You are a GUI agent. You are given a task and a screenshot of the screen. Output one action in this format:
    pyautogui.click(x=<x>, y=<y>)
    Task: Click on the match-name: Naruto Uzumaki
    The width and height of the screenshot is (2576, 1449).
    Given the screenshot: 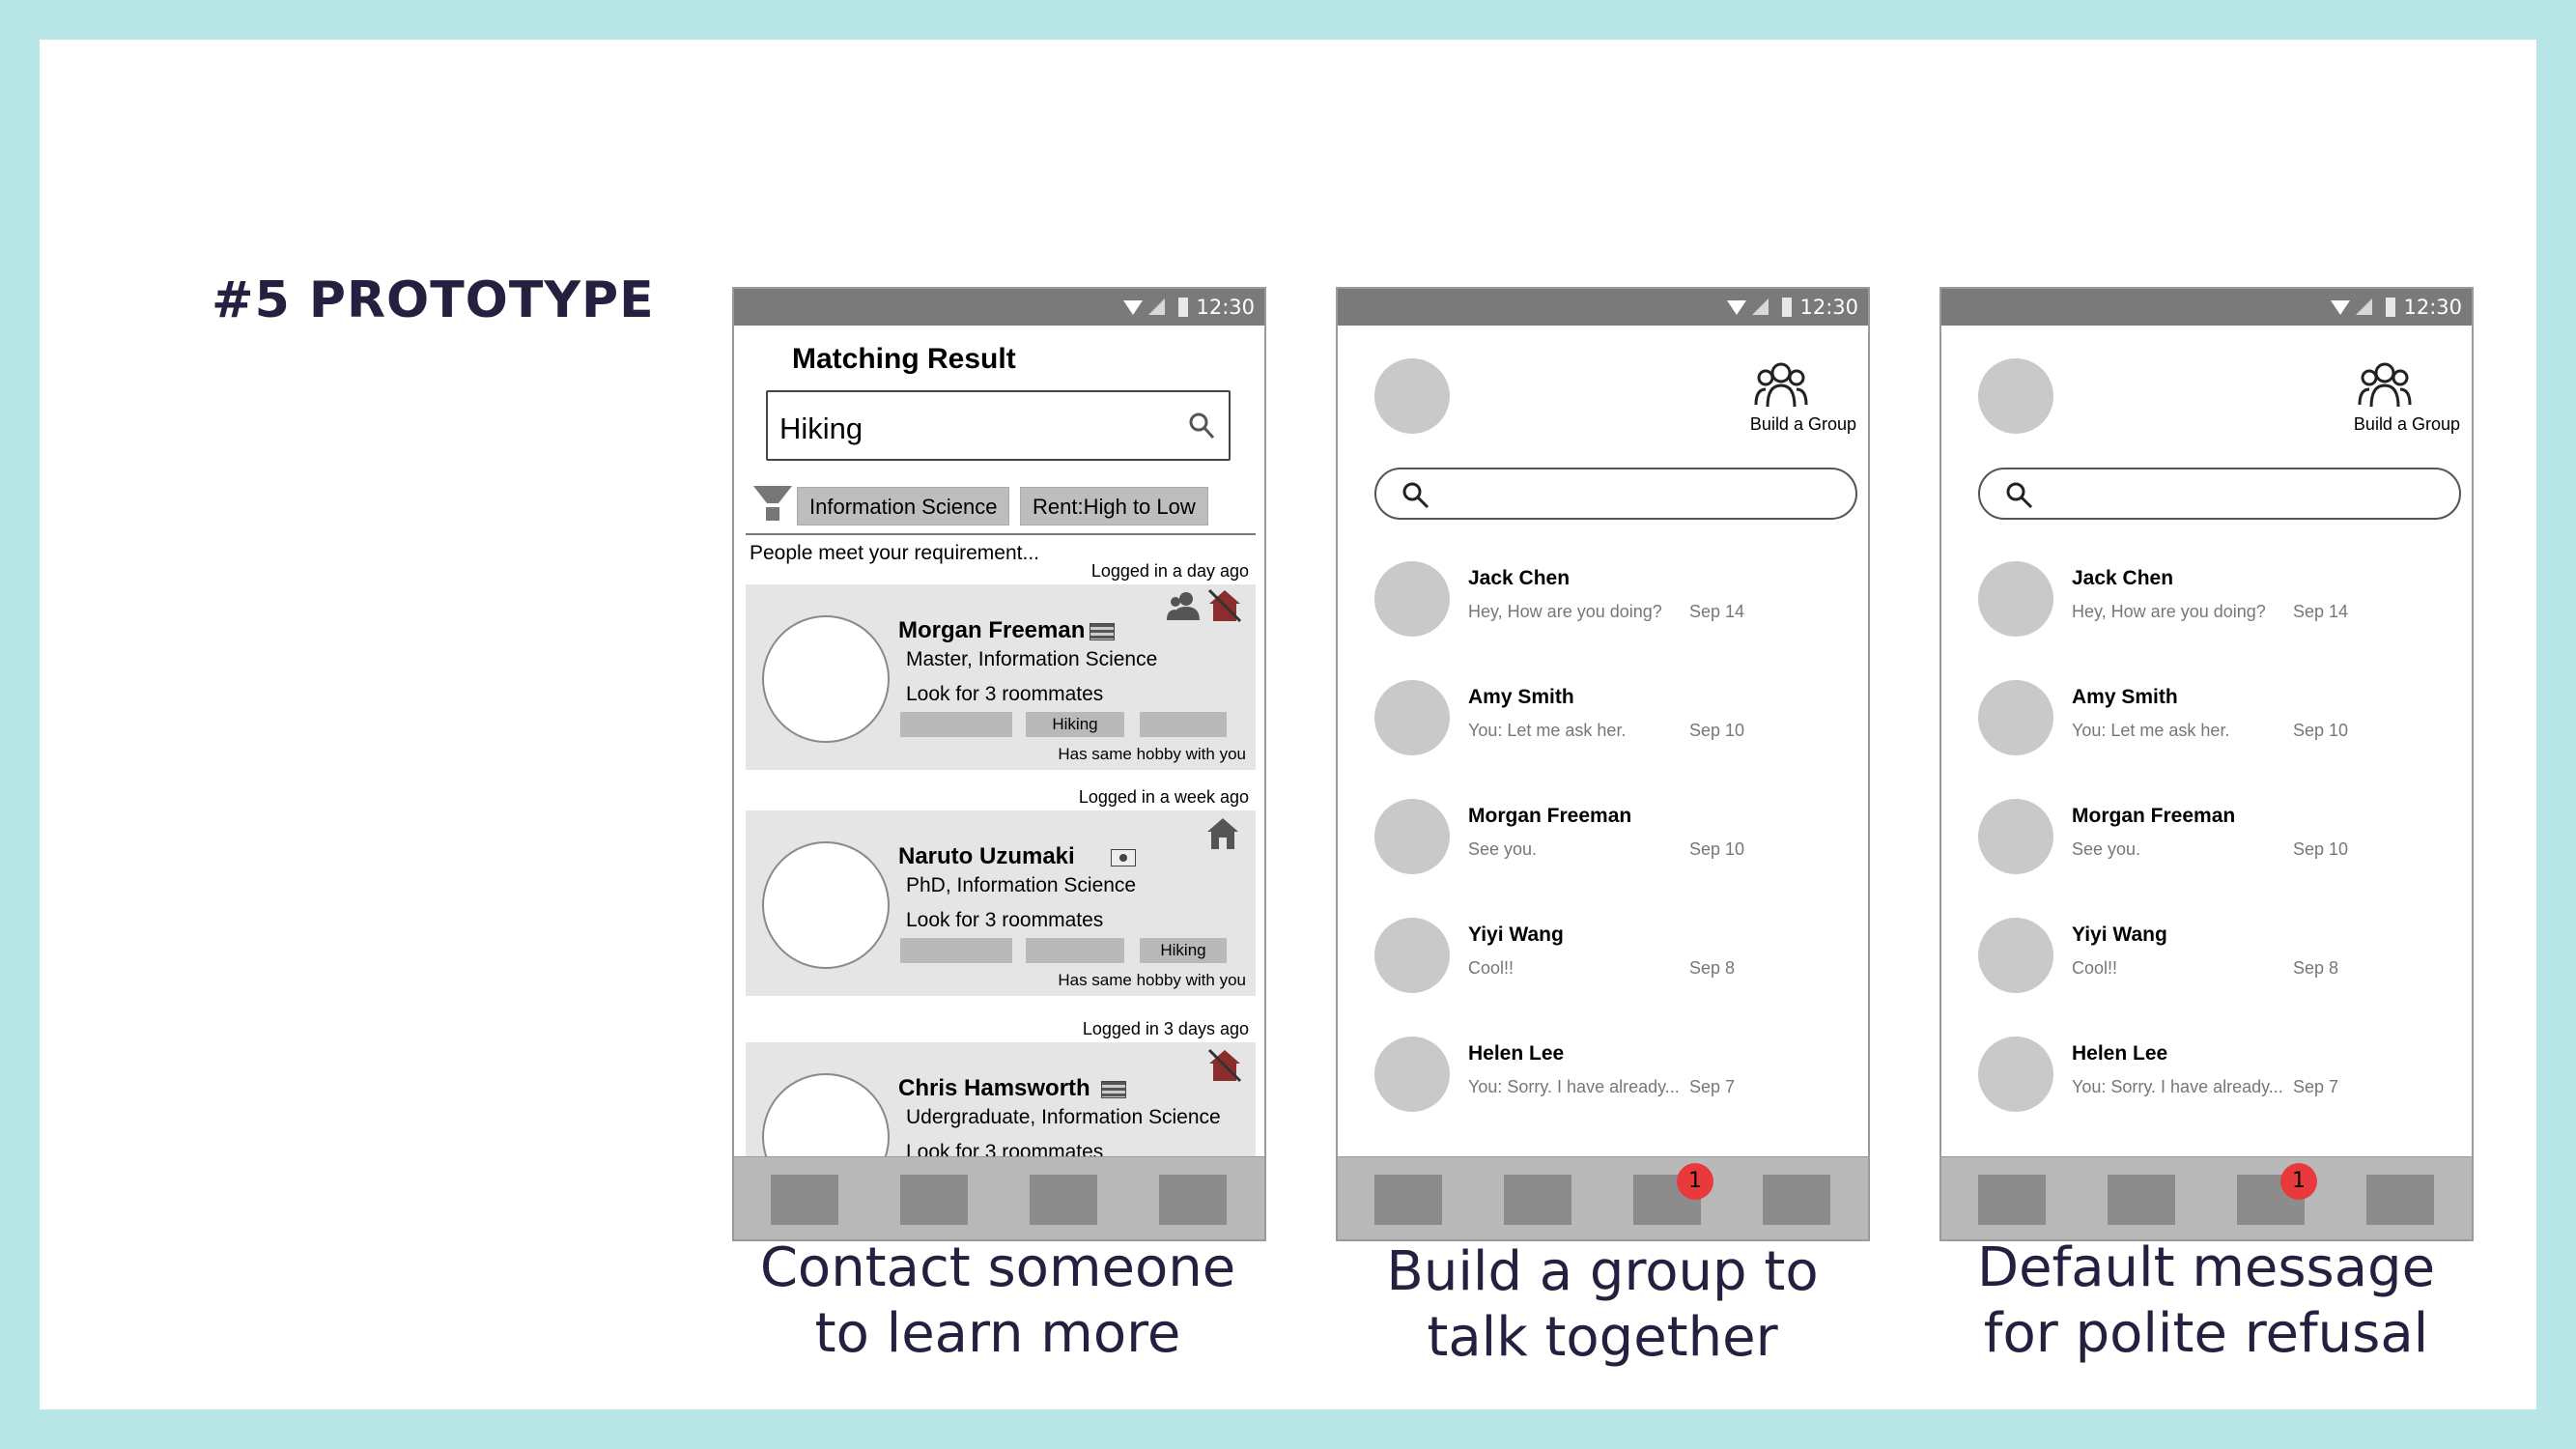 What is the action you would take?
    pyautogui.click(x=986, y=856)
    